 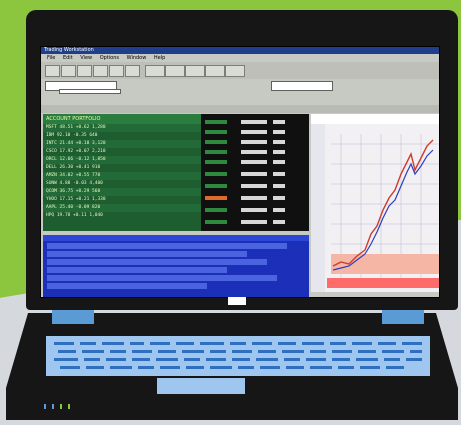 What do you see at coordinates (159, 58) in the screenshot?
I see `menu-help: Help` at bounding box center [159, 58].